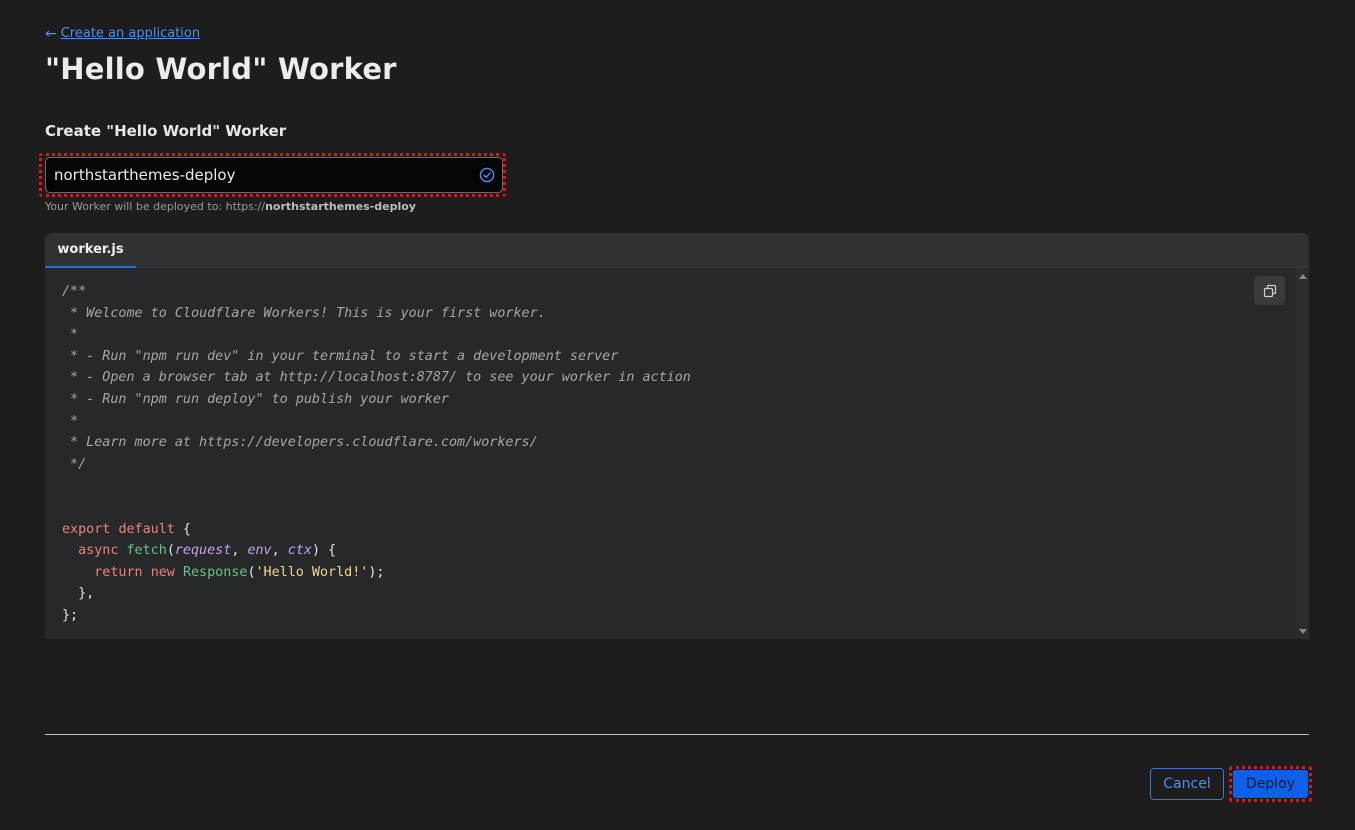 This screenshot has width=1355, height=830. I want to click on worker-name-input, so click(274, 175).